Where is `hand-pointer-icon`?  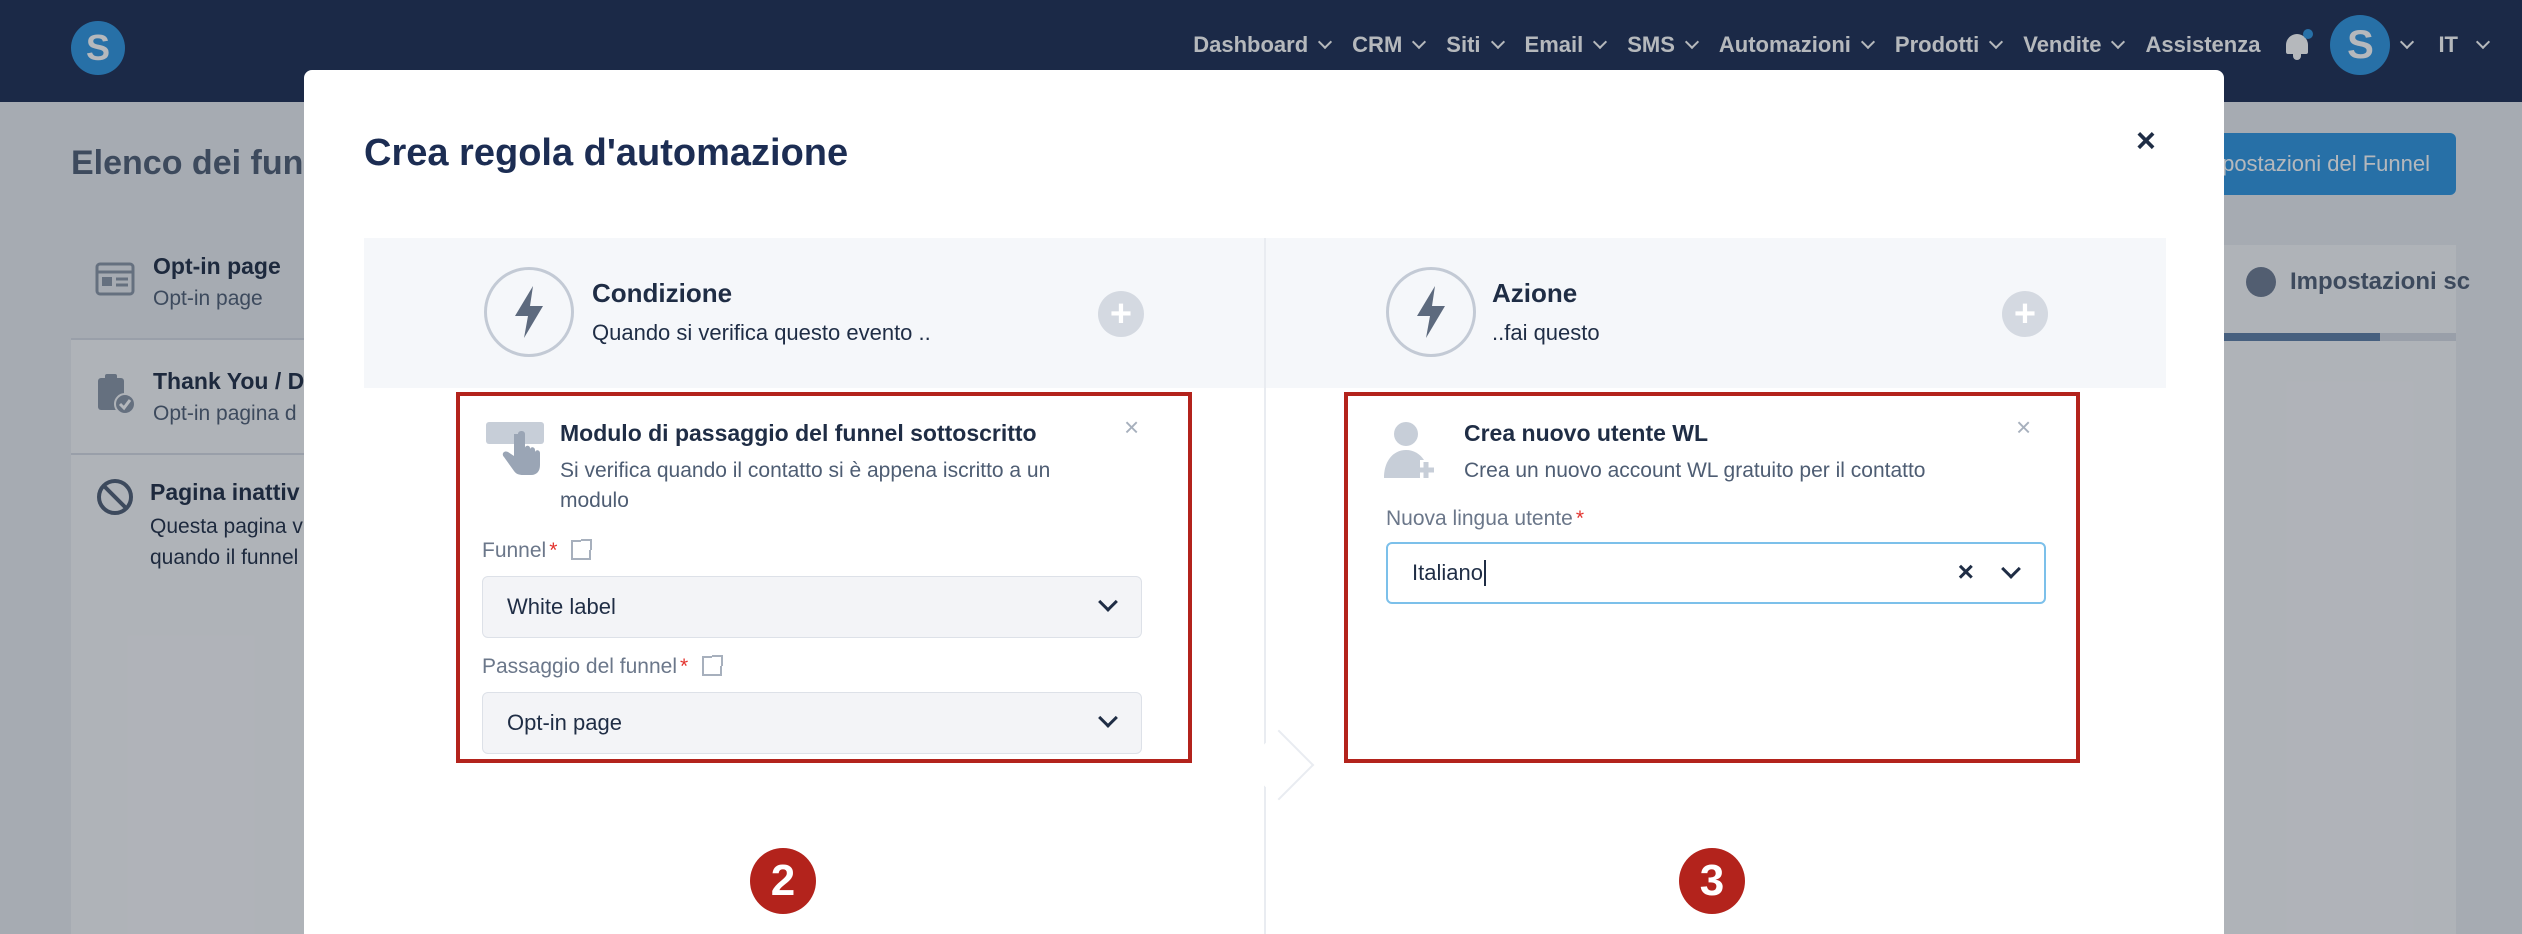
hand-pointer-icon is located at coordinates (515, 448).